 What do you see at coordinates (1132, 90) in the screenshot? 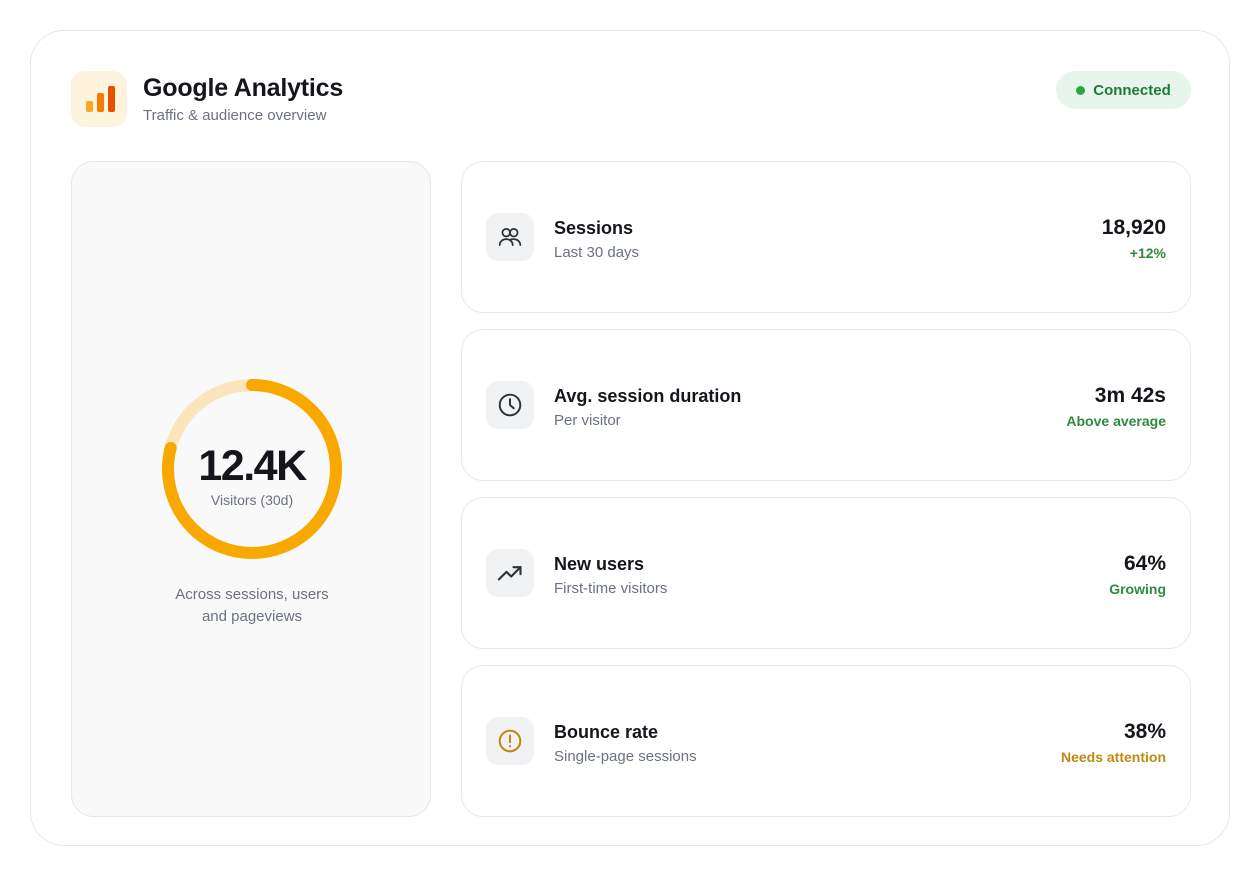
I see `status-label: Connected` at bounding box center [1132, 90].